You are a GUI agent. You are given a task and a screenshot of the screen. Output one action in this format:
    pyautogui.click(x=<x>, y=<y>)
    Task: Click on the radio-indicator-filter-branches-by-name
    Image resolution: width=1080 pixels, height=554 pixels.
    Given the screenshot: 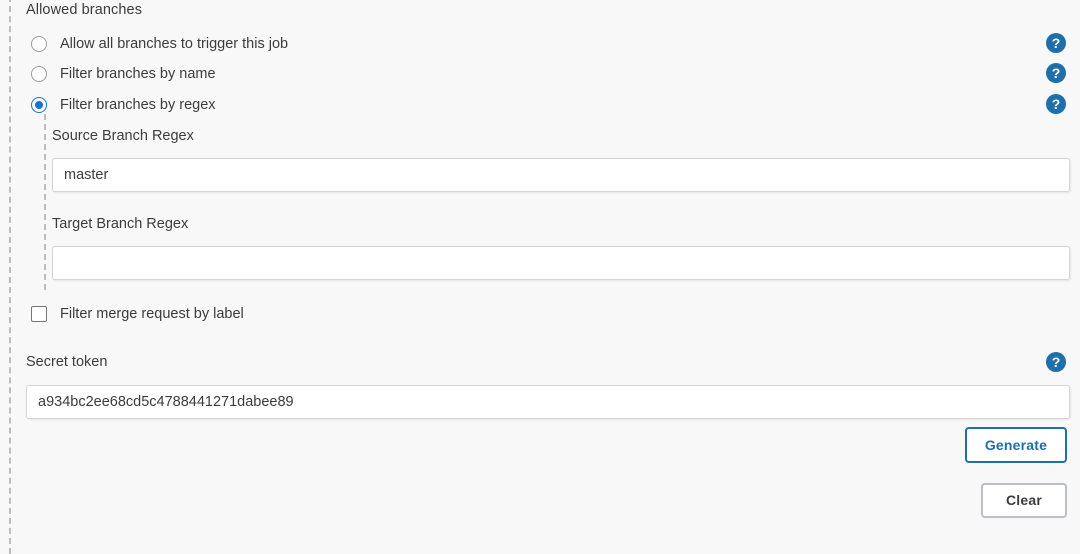 What is the action you would take?
    pyautogui.click(x=39, y=74)
    